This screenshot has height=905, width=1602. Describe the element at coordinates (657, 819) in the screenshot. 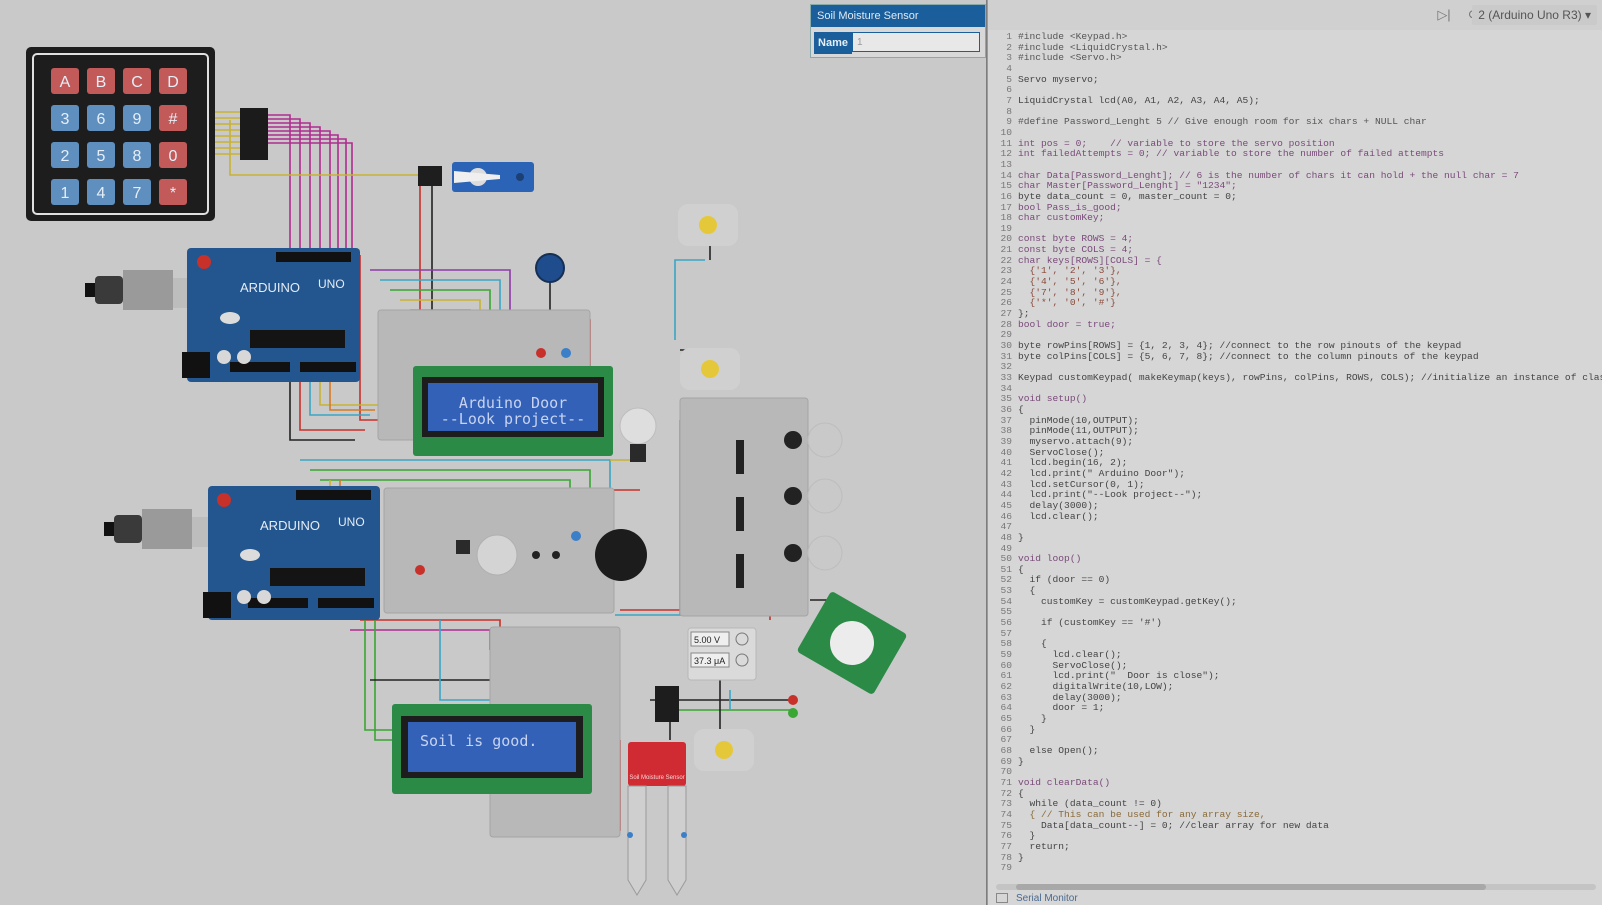

I see `soil-moisture-sensor: Soil Moisture Sensor` at that location.